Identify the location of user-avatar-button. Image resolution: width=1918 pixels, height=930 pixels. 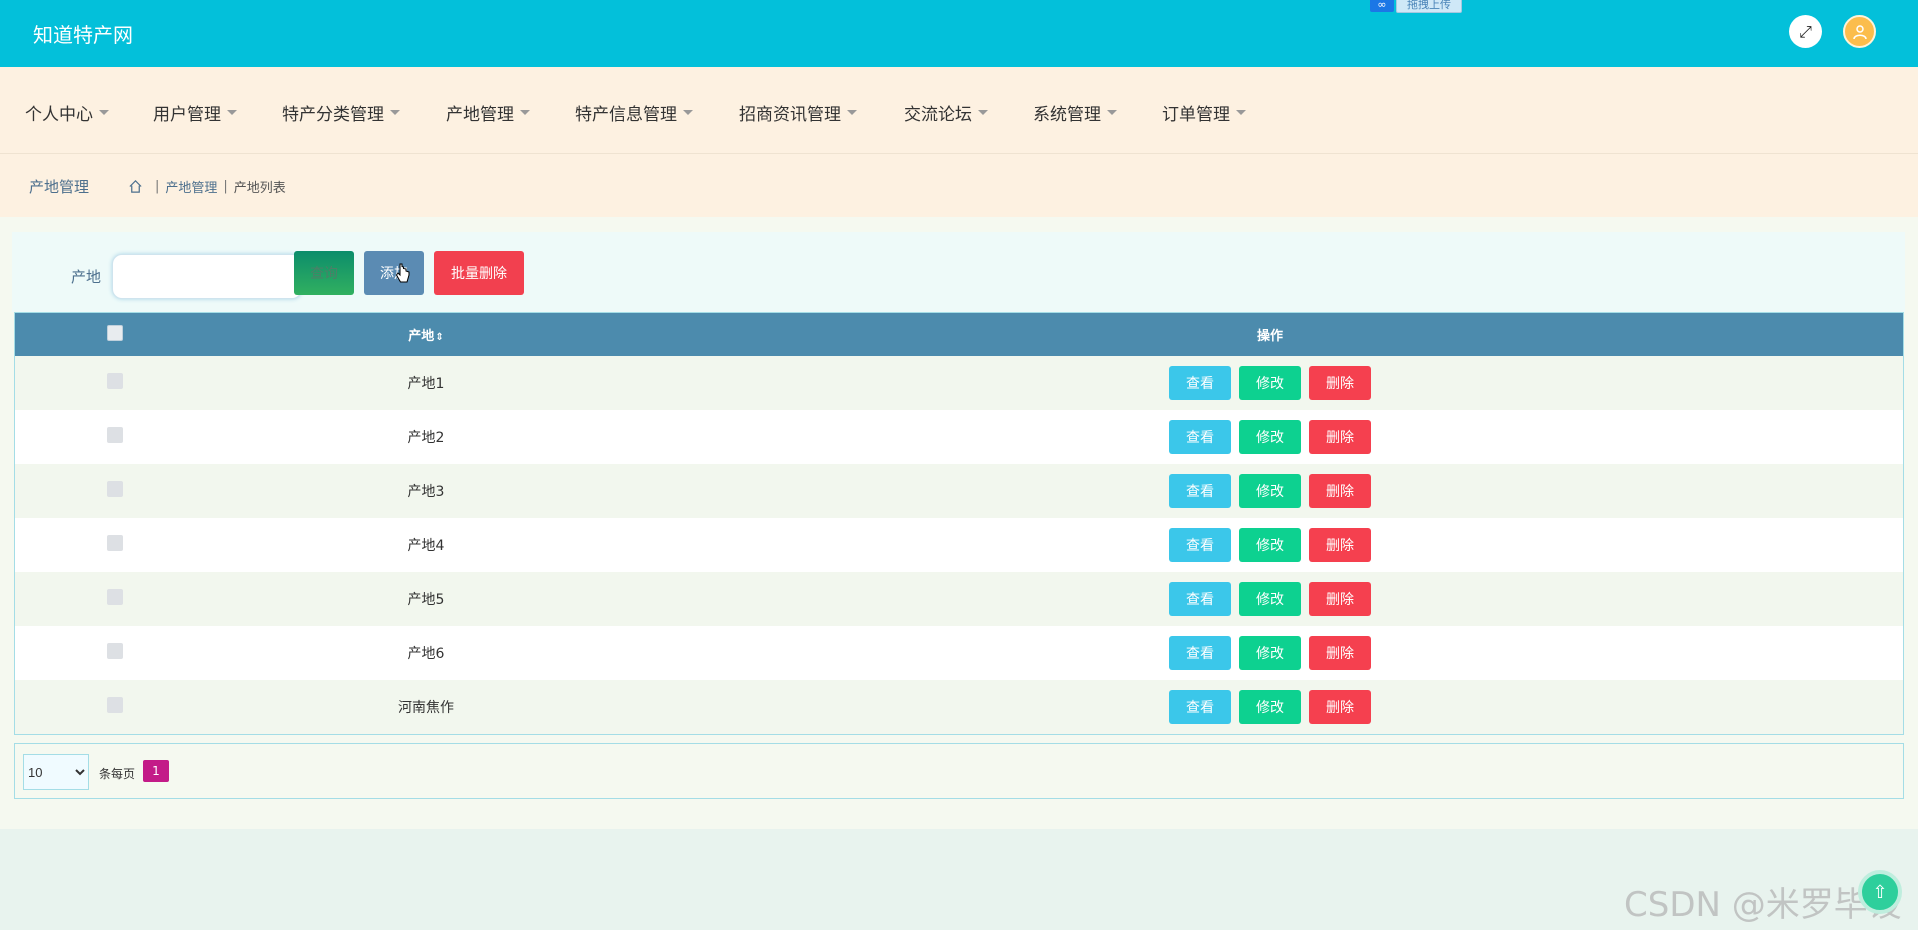
(1859, 31).